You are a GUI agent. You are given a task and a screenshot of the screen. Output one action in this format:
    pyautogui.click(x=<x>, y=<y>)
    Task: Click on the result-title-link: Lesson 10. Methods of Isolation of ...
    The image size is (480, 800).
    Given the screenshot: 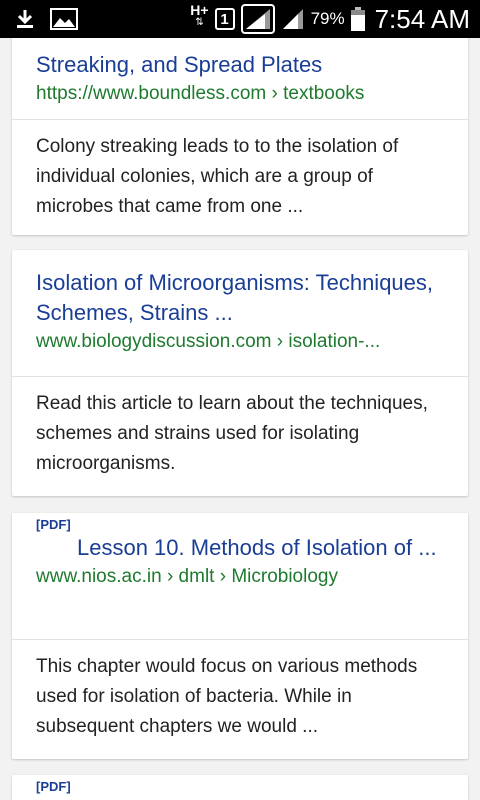 What is the action you would take?
    pyautogui.click(x=240, y=548)
    